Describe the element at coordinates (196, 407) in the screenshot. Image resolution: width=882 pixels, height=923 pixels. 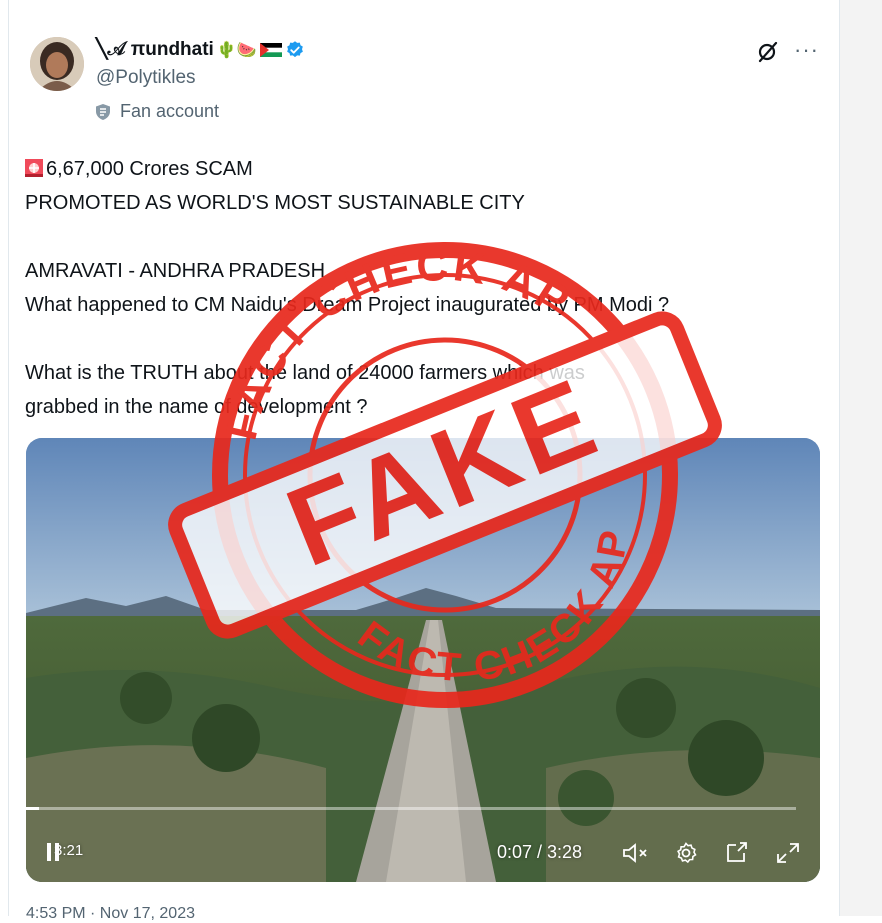
I see `tweet-line-6: grabbed in the name of development ?` at that location.